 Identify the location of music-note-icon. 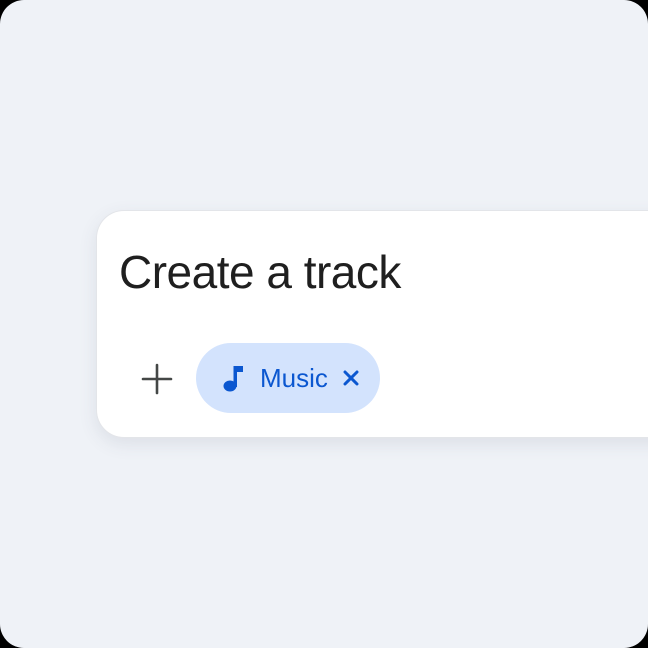
(234, 378).